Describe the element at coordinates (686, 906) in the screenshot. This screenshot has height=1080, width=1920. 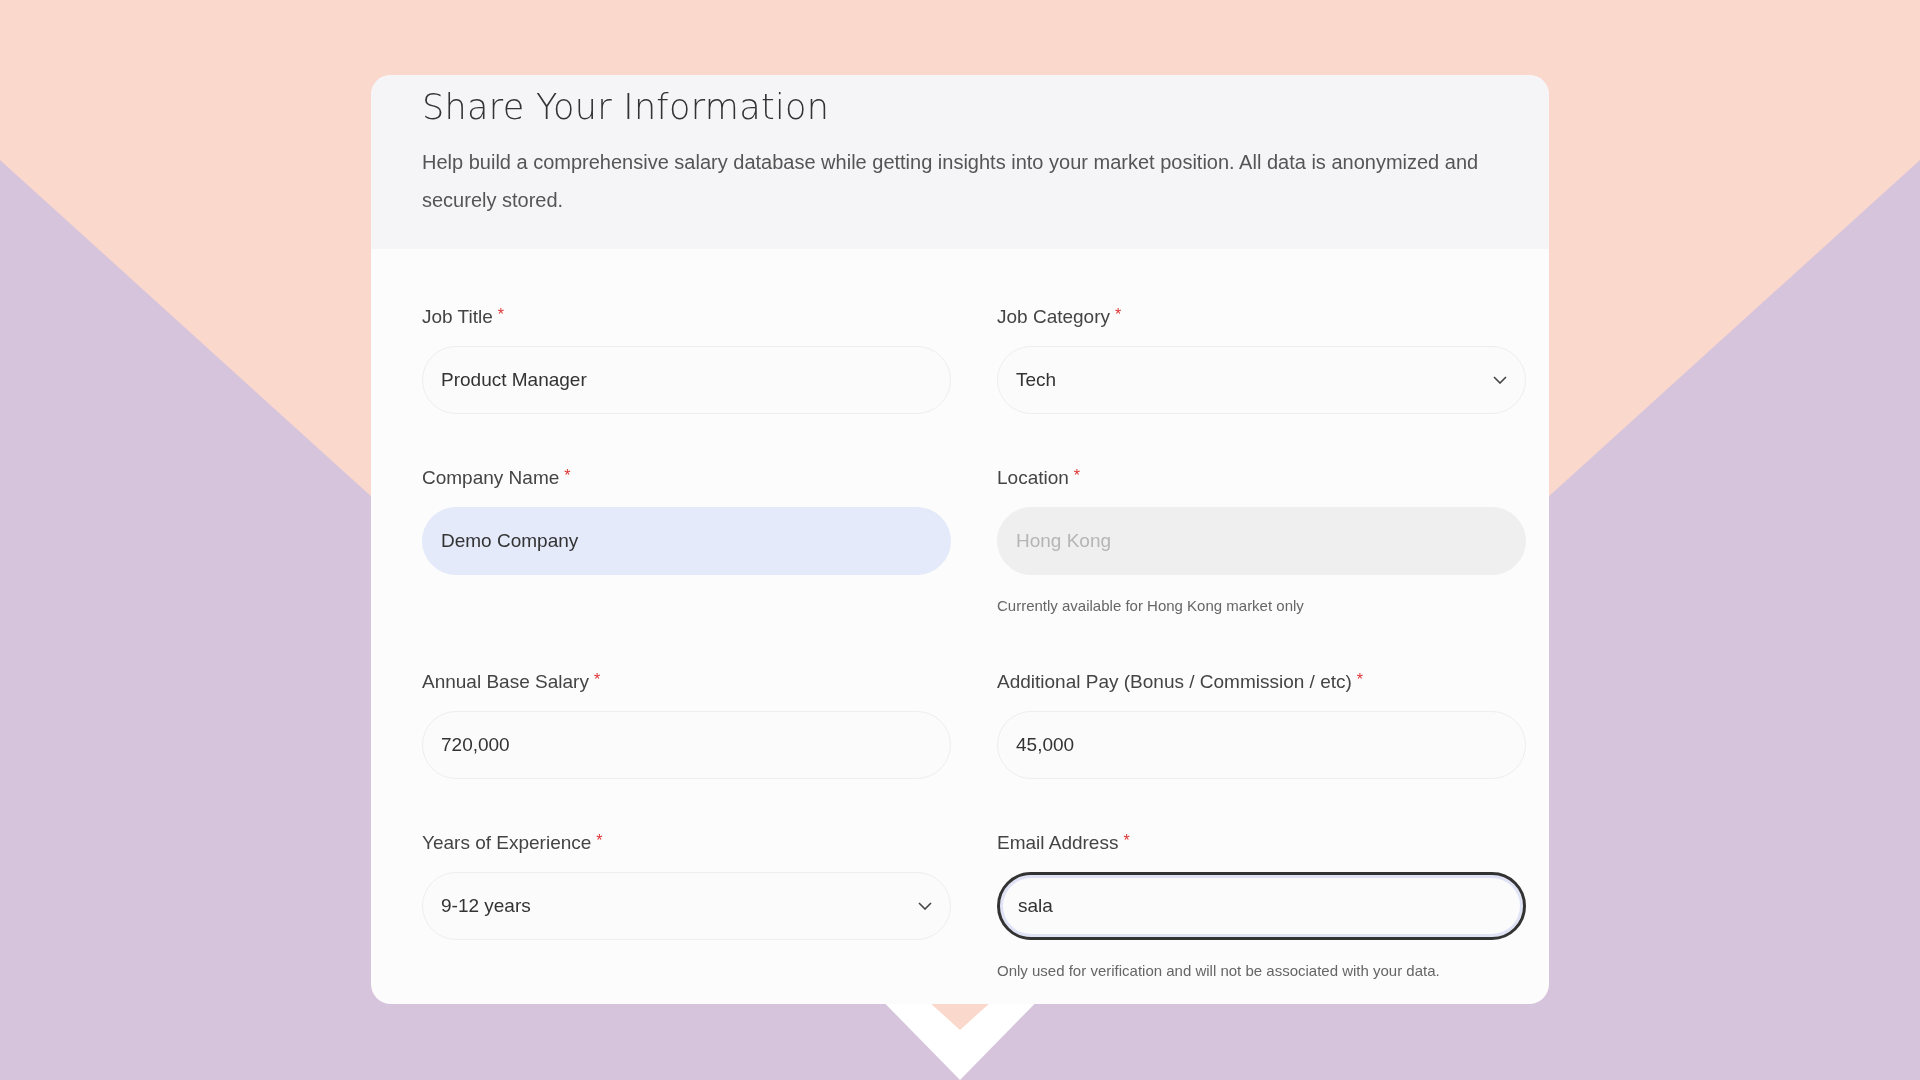
I see `select-field: 9-12 years` at that location.